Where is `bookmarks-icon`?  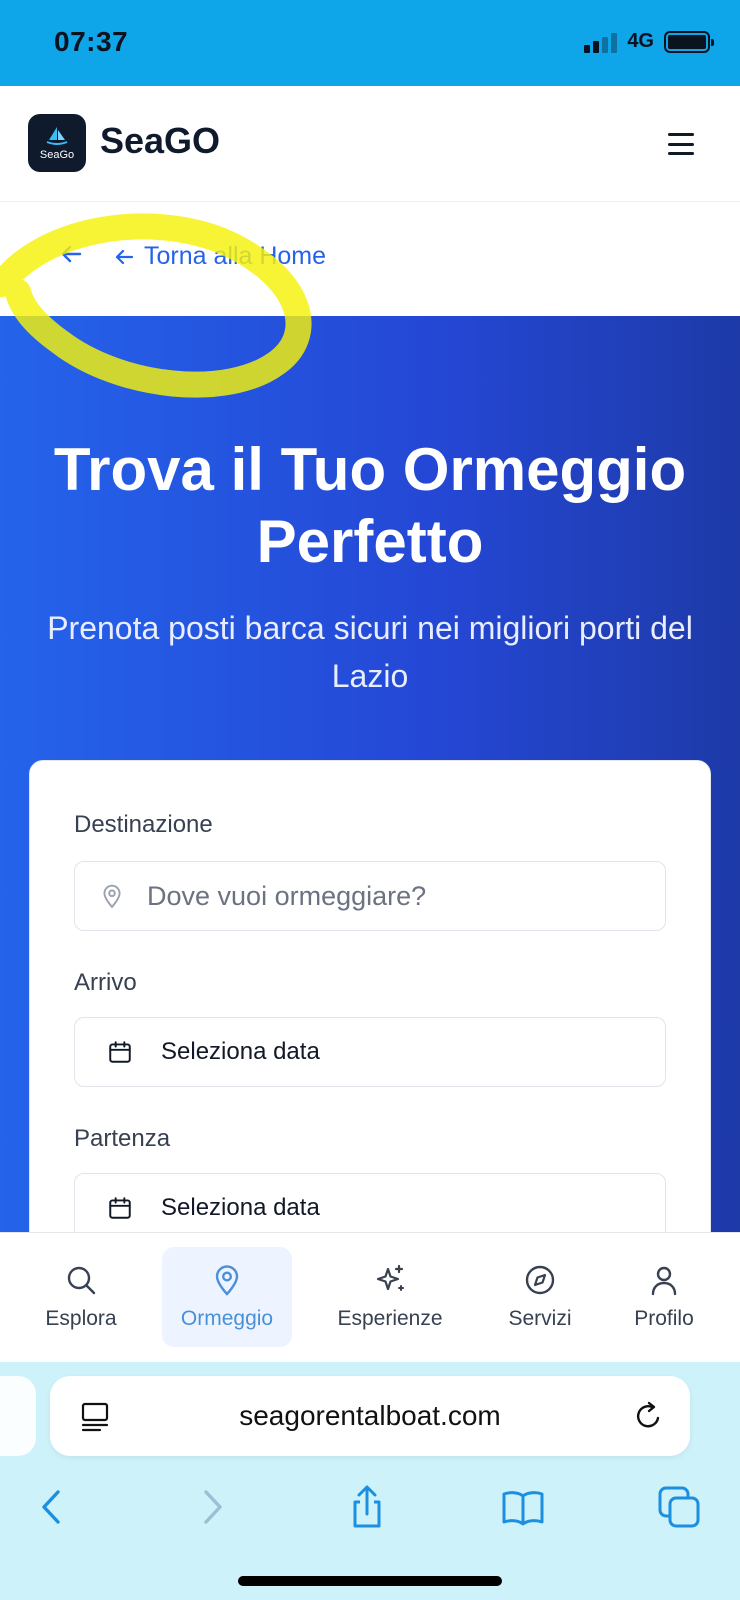
bookmarks-icon is located at coordinates (523, 1507).